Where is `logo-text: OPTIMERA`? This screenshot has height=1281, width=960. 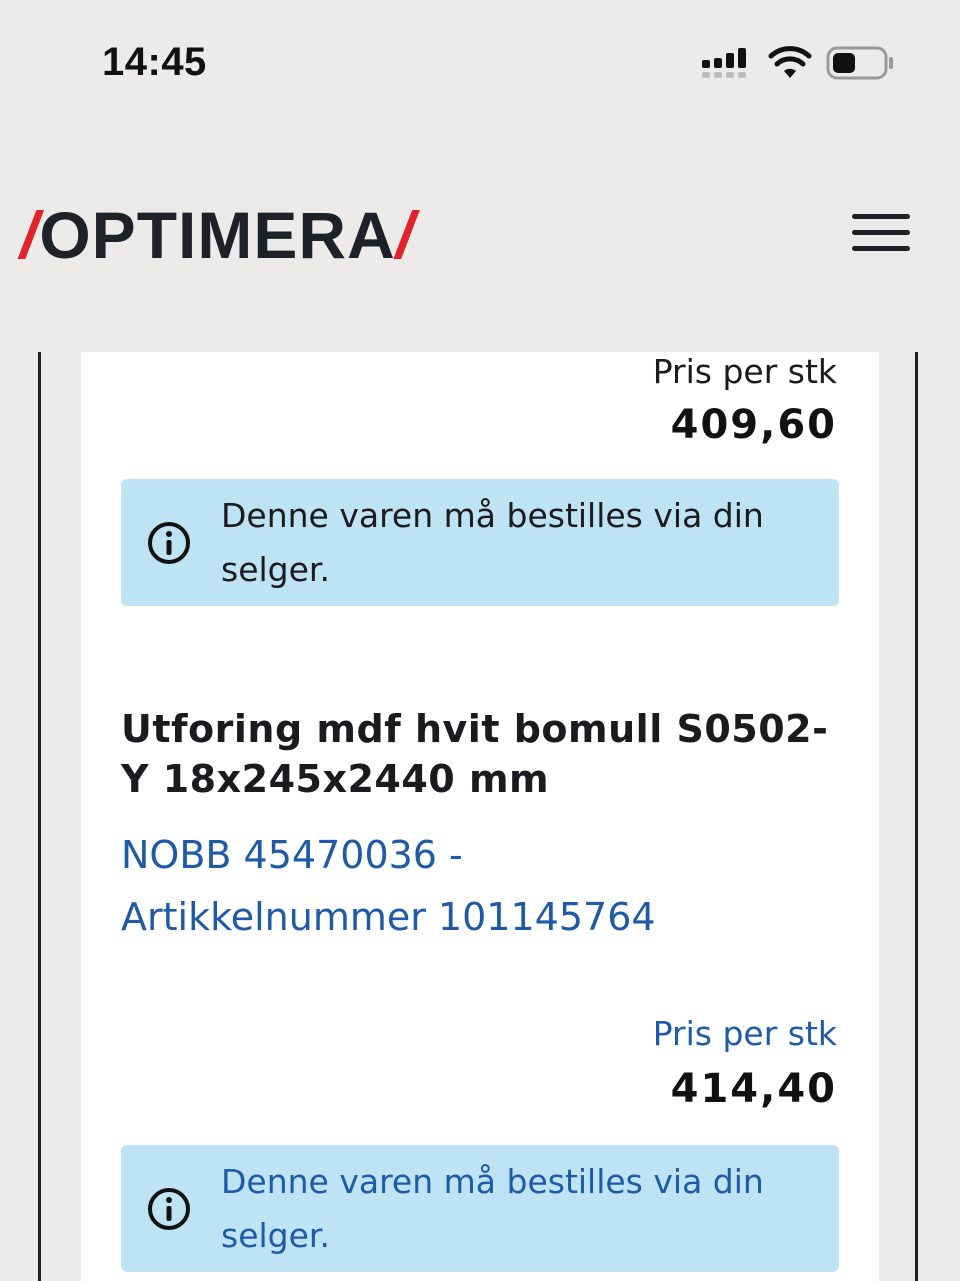 logo-text: OPTIMERA is located at coordinates (217, 235).